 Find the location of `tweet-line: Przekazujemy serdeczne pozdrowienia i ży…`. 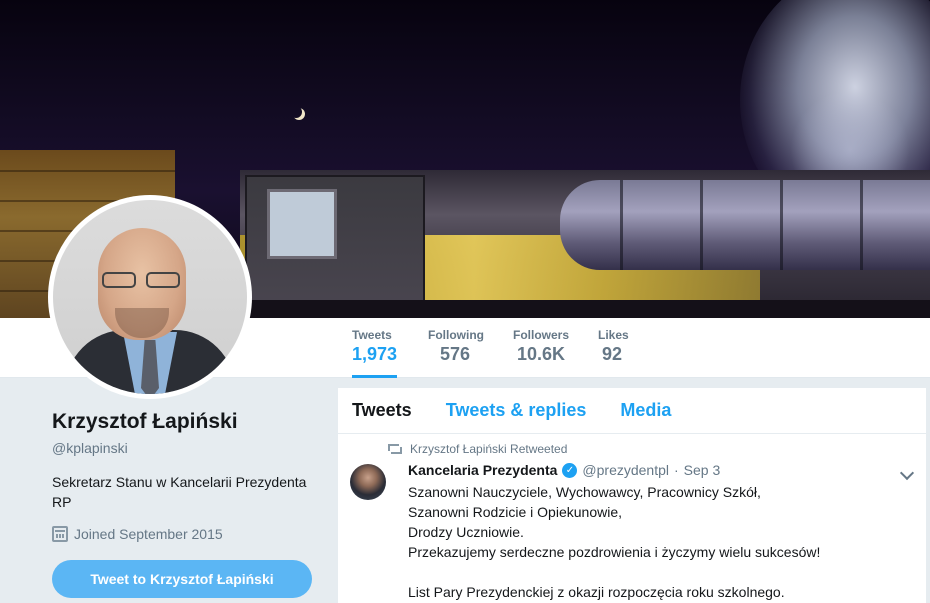

tweet-line: Przekazujemy serdeczne pozdrowienia i ży… is located at coordinates (614, 552).